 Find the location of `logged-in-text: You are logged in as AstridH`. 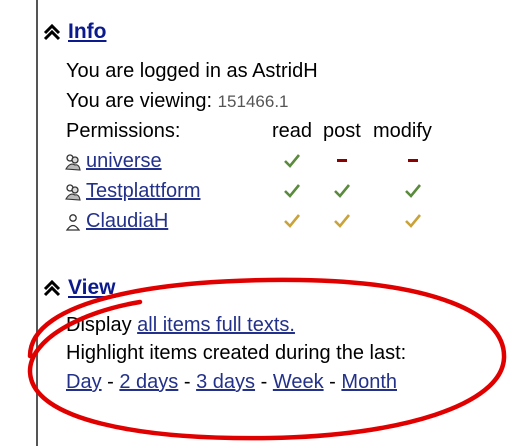

logged-in-text: You are logged in as AstridH is located at coordinates (192, 71).